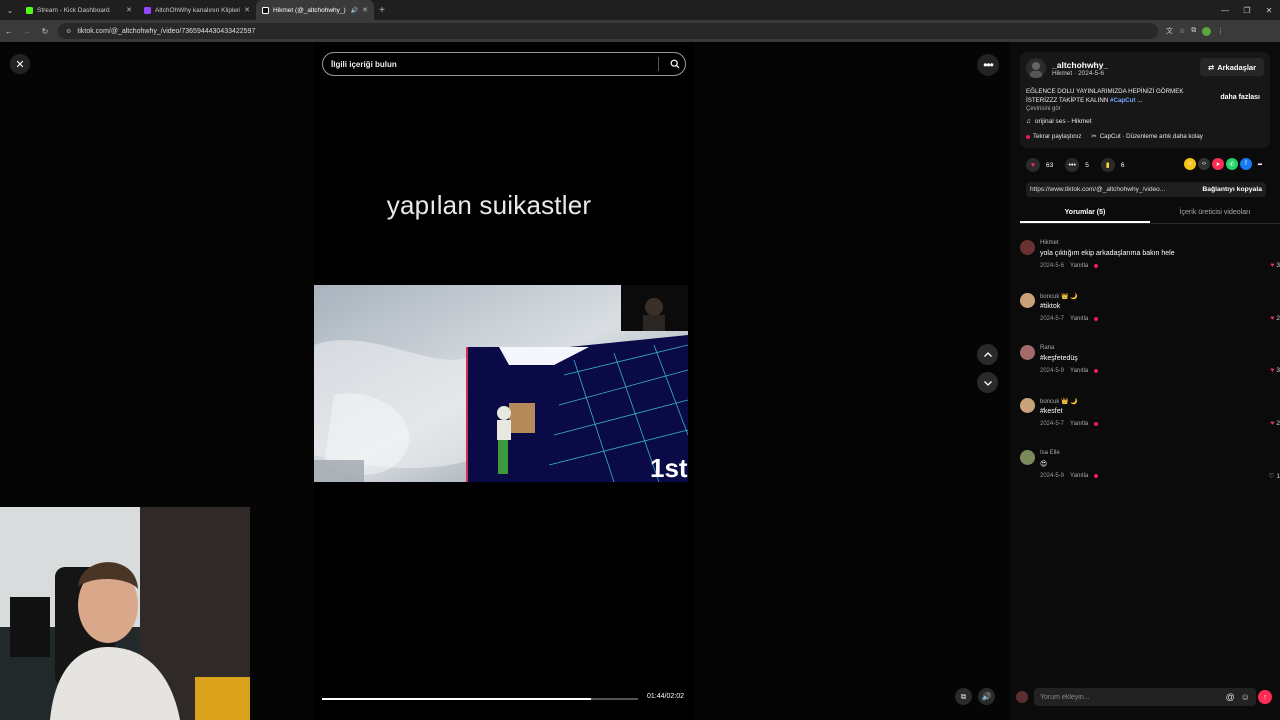 This screenshot has height=720, width=1280. What do you see at coordinates (1052, 371) in the screenshot?
I see `comment-date: 2024-5-9` at bounding box center [1052, 371].